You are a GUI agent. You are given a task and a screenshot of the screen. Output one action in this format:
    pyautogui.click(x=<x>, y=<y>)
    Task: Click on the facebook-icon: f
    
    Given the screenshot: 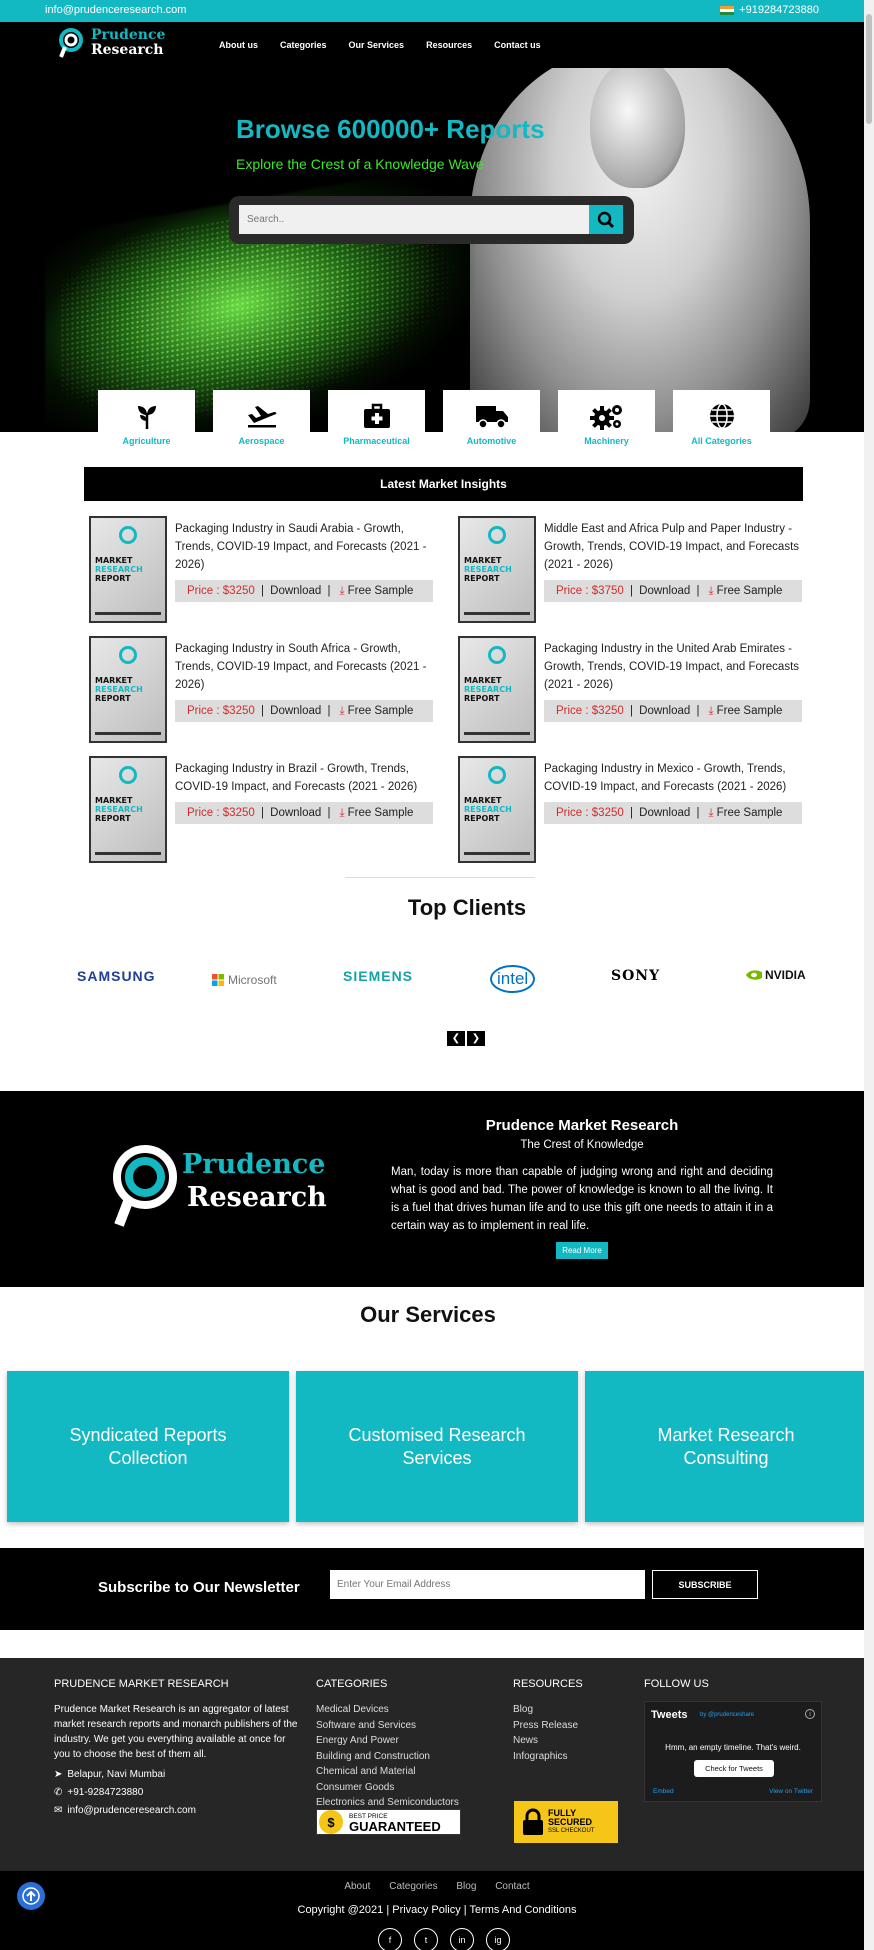 What is the action you would take?
    pyautogui.click(x=390, y=1939)
    